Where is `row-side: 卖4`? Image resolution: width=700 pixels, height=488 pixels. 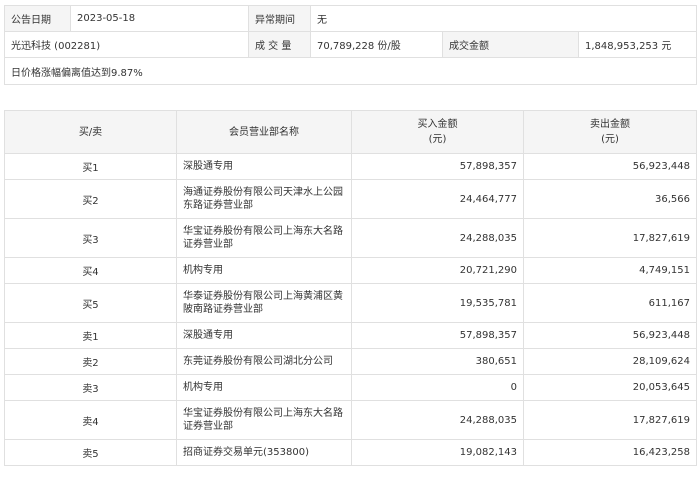
row-side: 卖4 is located at coordinates (90, 420).